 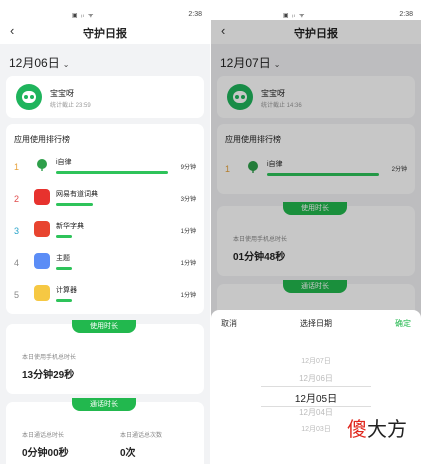 What do you see at coordinates (70, 226) in the screenshot?
I see `app-name: 新华字典` at bounding box center [70, 226].